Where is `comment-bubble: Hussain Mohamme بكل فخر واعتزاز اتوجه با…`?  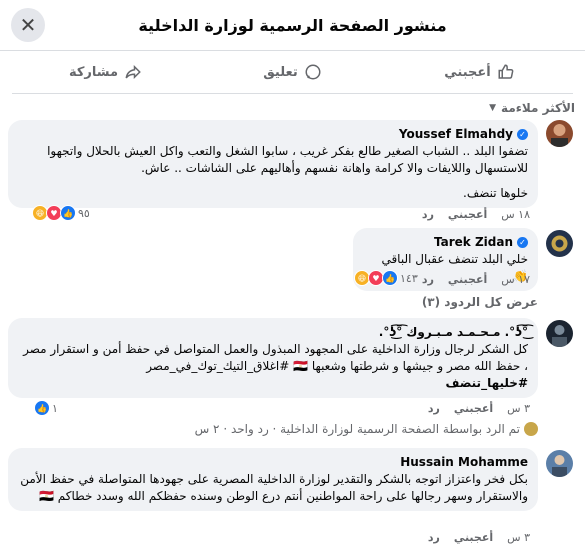 comment-bubble: Hussain Mohamme بكل فخر واعتزاز اتوجه با… is located at coordinates (273, 479).